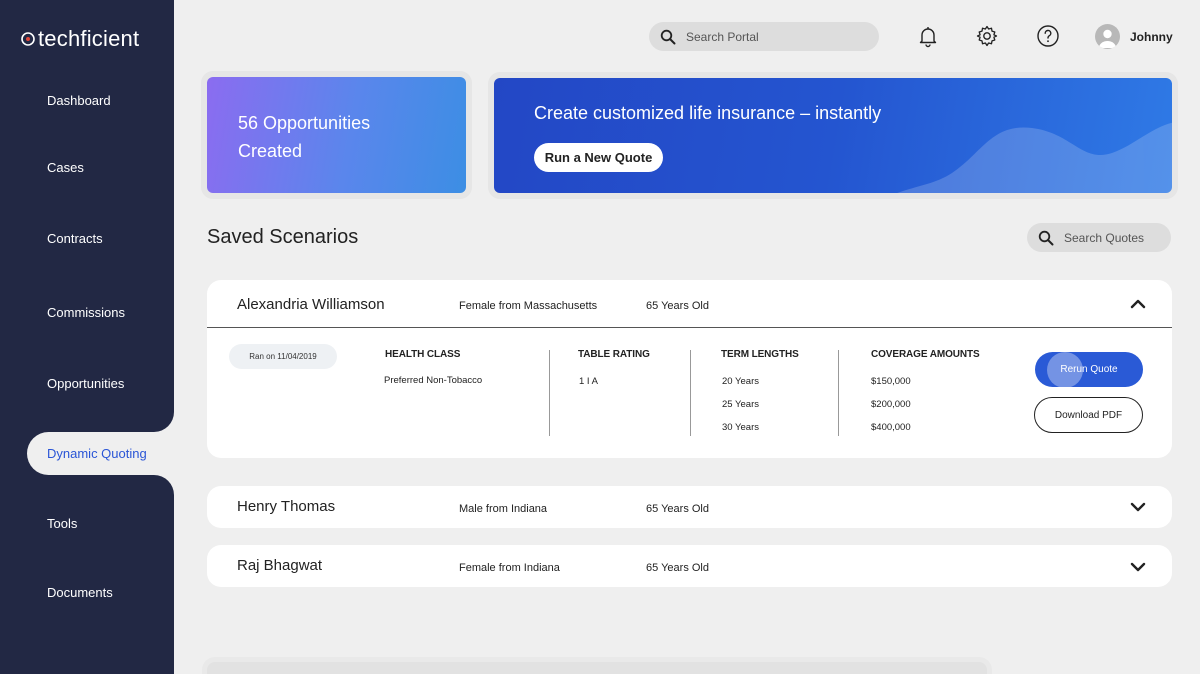 This screenshot has height=674, width=1200. Describe the element at coordinates (891, 381) in the screenshot. I see `coverage-amount-value: $150,000` at that location.